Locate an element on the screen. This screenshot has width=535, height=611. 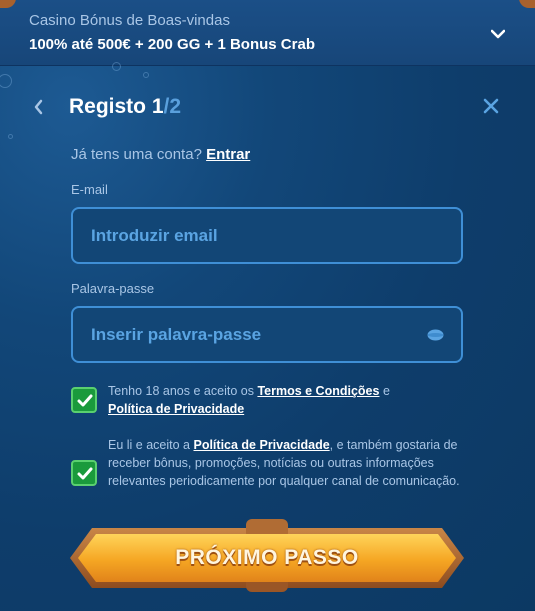
terms-text-before: Tenho 18 anos e aceito os is located at coordinates (181, 391).